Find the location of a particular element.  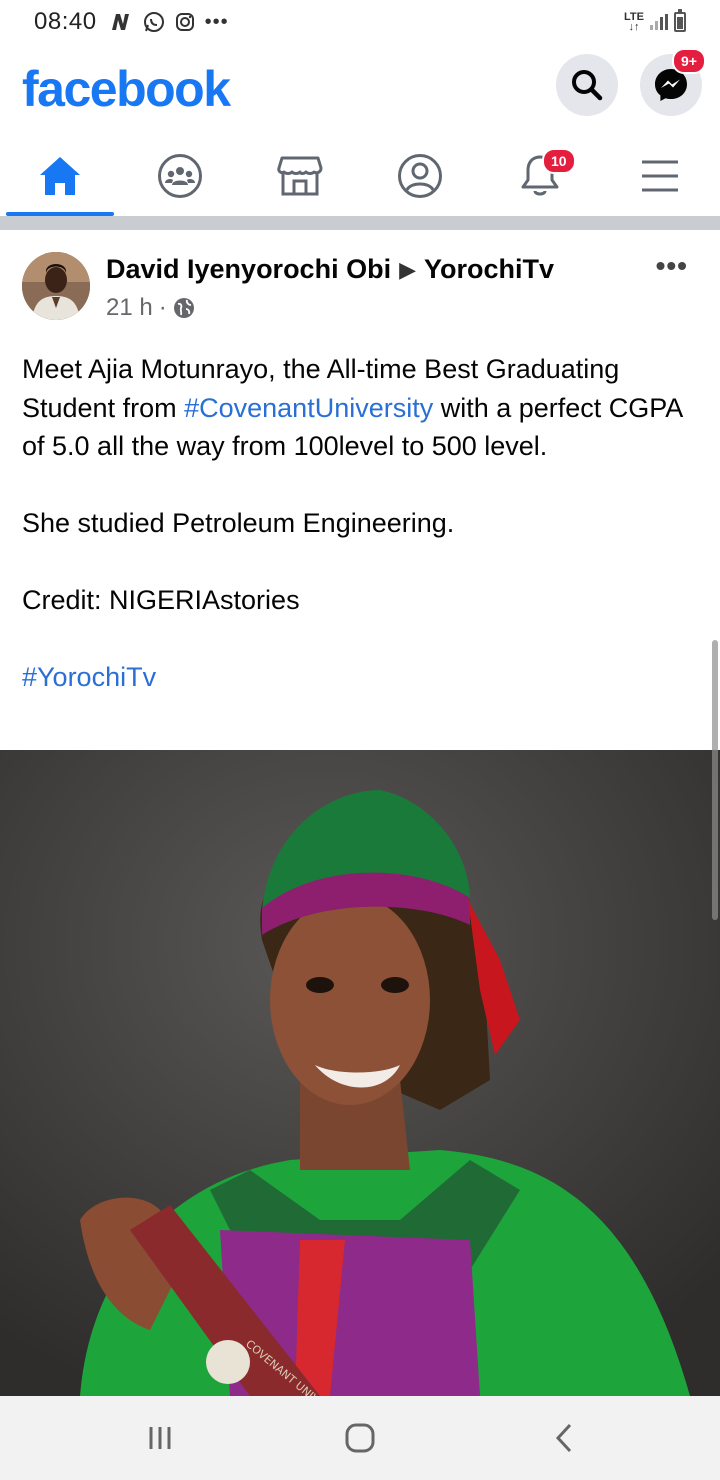

tab-profile is located at coordinates (420, 176).